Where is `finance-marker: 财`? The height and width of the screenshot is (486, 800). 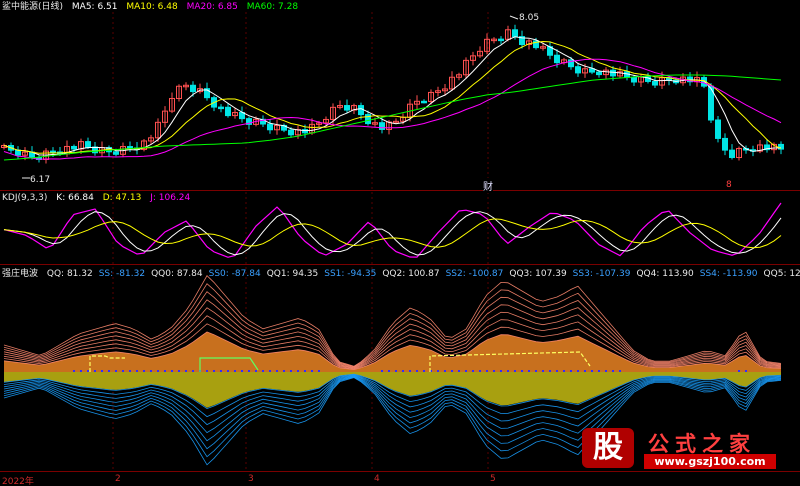
finance-marker: 财 is located at coordinates (488, 185).